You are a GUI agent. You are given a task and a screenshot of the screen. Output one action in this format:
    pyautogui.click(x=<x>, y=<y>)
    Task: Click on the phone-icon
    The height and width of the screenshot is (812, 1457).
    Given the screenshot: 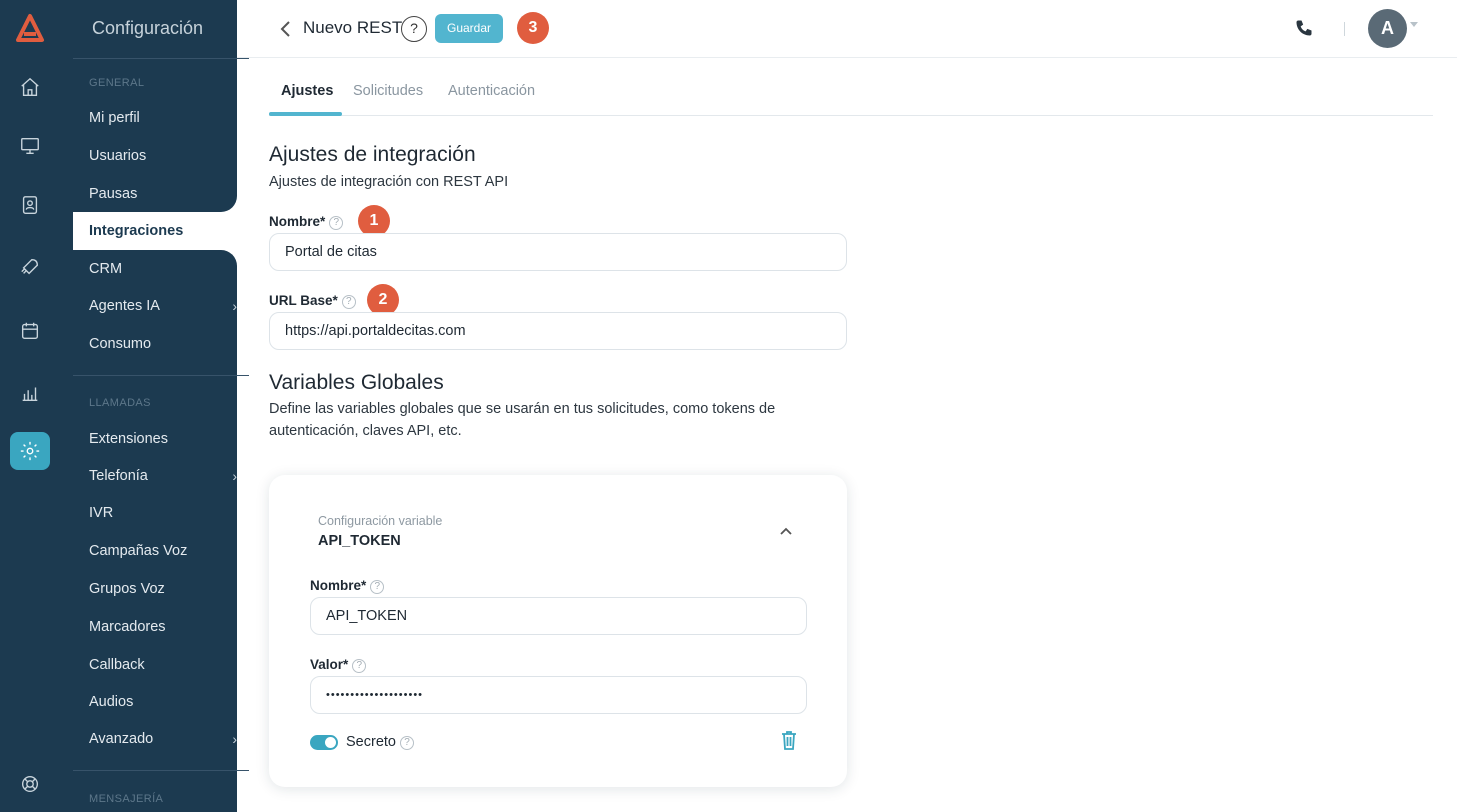 What is the action you would take?
    pyautogui.click(x=1304, y=28)
    